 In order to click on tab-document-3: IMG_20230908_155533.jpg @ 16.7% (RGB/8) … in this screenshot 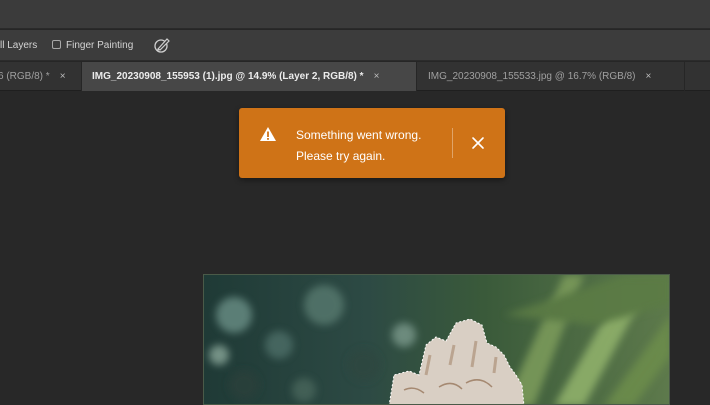, I will do `click(551, 76)`.